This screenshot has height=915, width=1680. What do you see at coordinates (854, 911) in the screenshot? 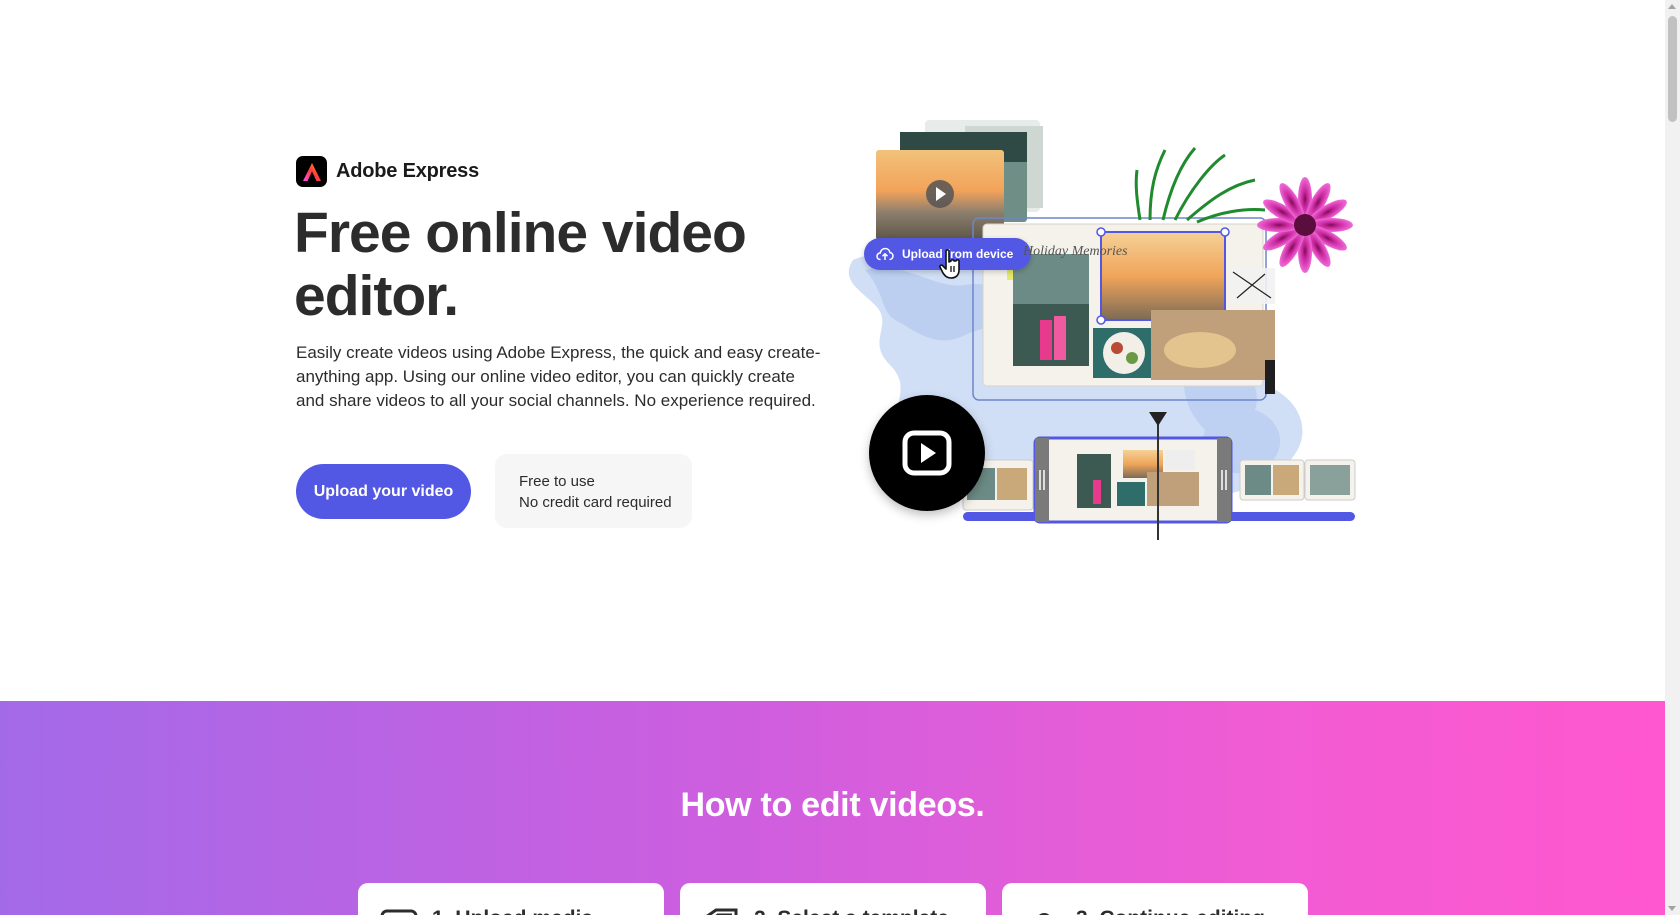
I see `step-label: 2. Select a template.` at bounding box center [854, 911].